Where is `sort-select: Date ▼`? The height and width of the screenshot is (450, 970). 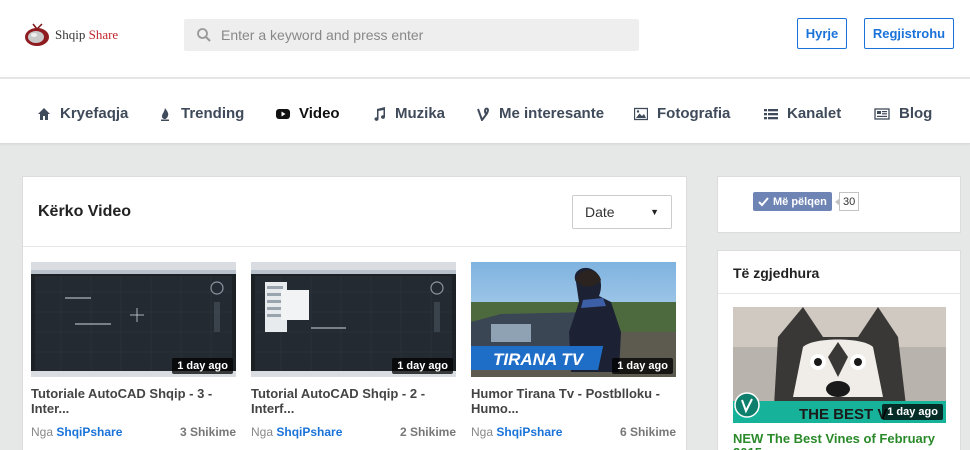 sort-select: Date ▼ is located at coordinates (622, 212).